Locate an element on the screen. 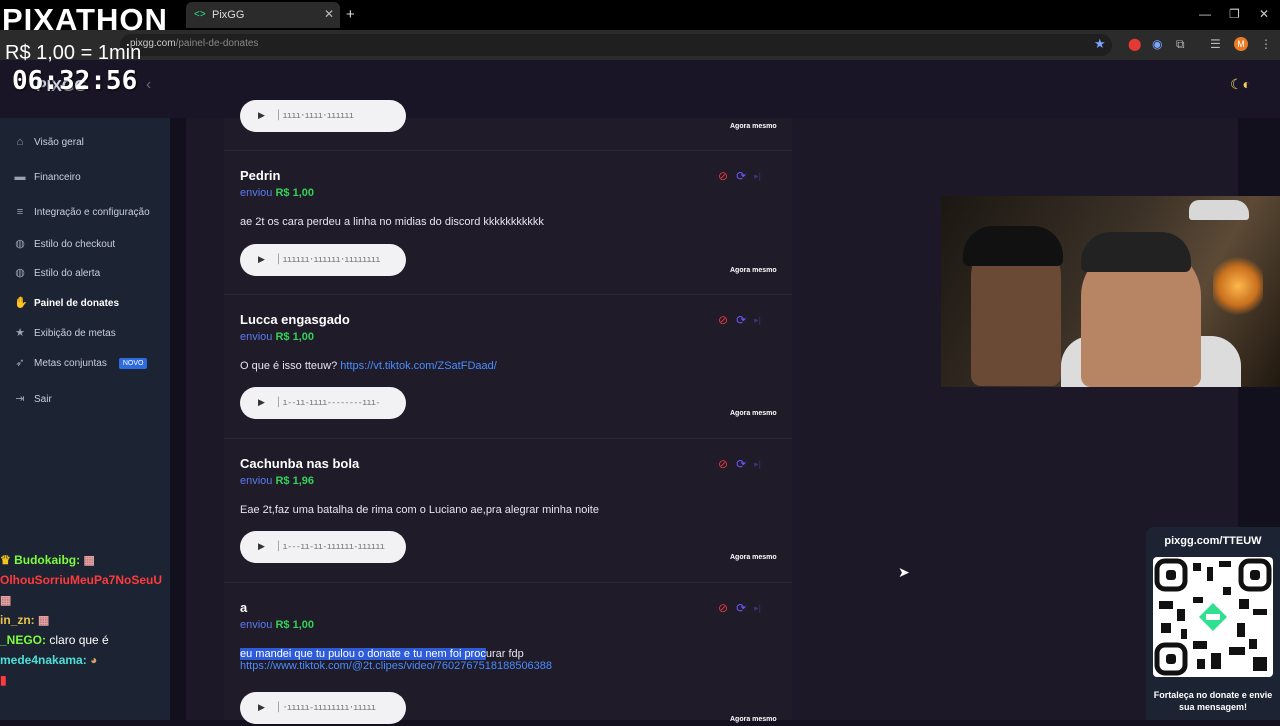 This screenshot has width=1280, height=726. sidebar-item-estilo-checkout: ◍ Estilo do checkout is located at coordinates (64, 244).